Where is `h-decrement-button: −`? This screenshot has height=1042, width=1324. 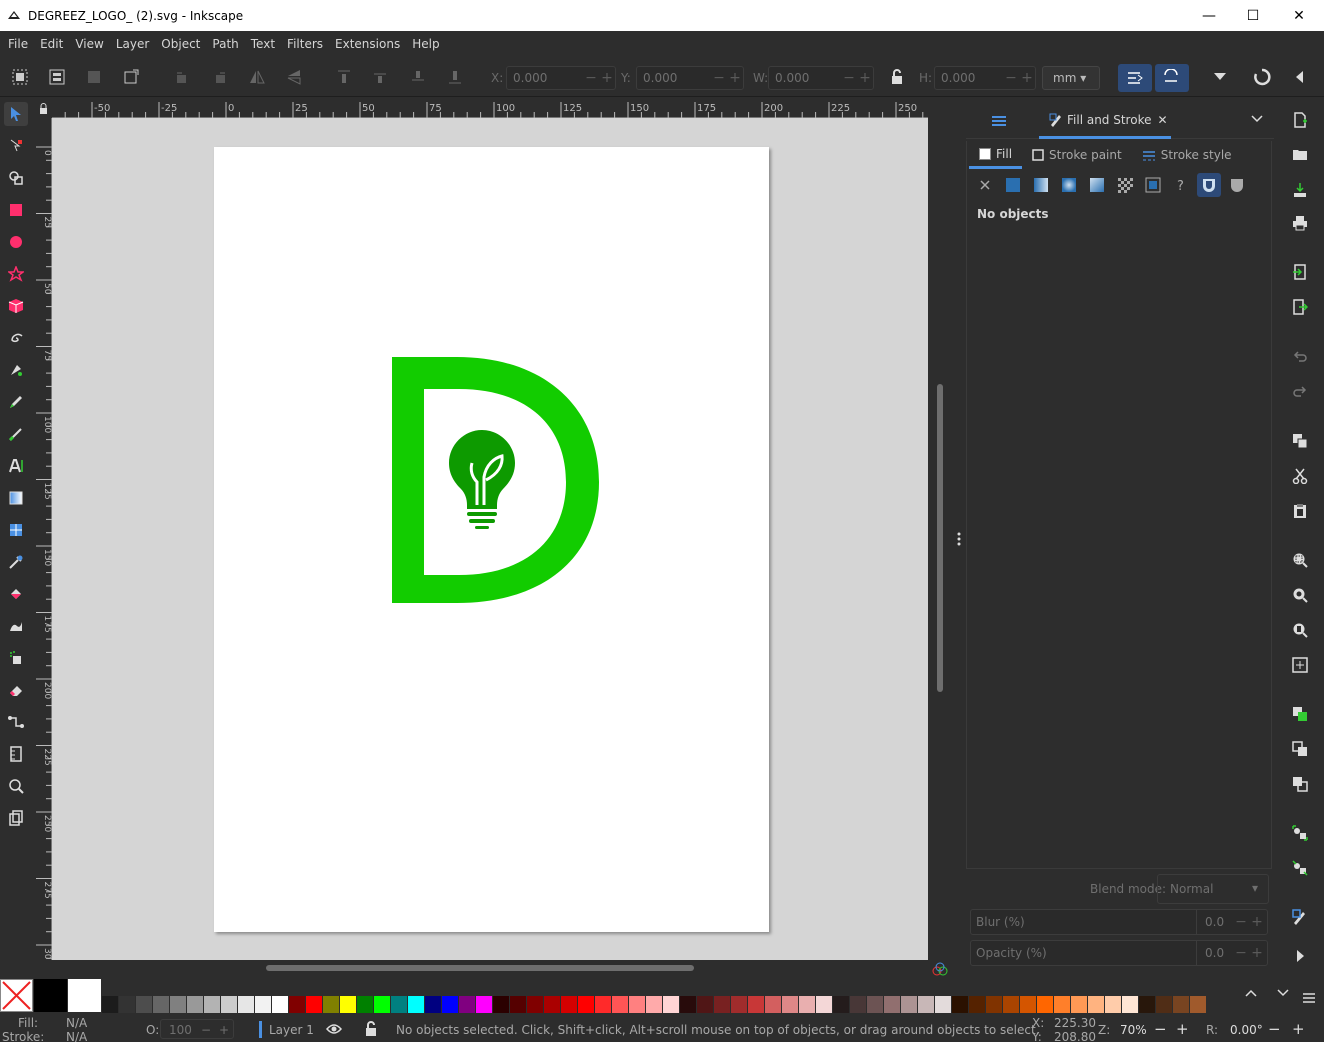 h-decrement-button: − is located at coordinates (1011, 78).